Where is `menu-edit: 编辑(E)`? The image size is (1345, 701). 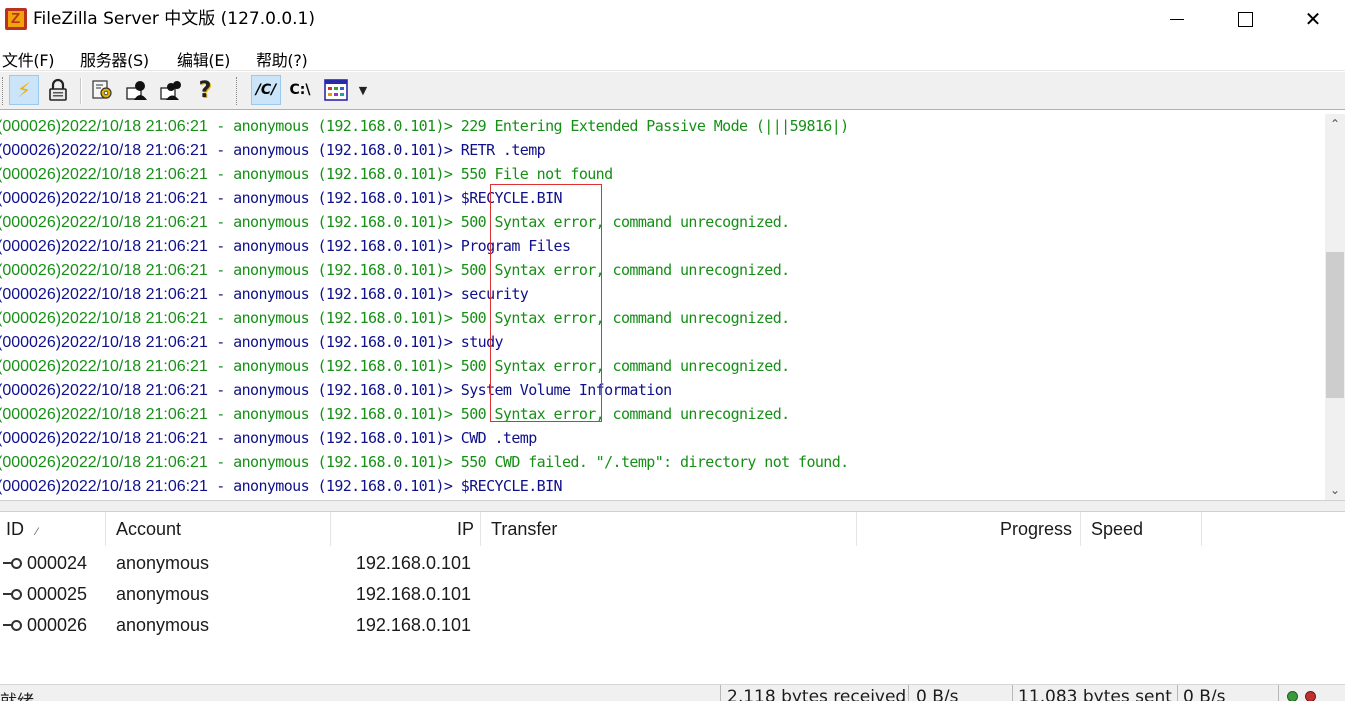 menu-edit: 编辑(E) is located at coordinates (203, 59).